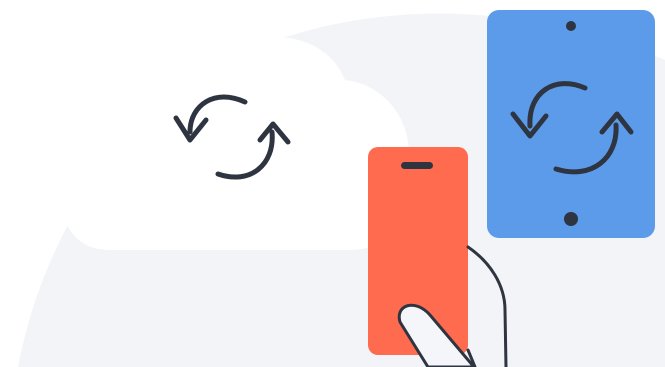  I want to click on phone-speaker, so click(417, 165).